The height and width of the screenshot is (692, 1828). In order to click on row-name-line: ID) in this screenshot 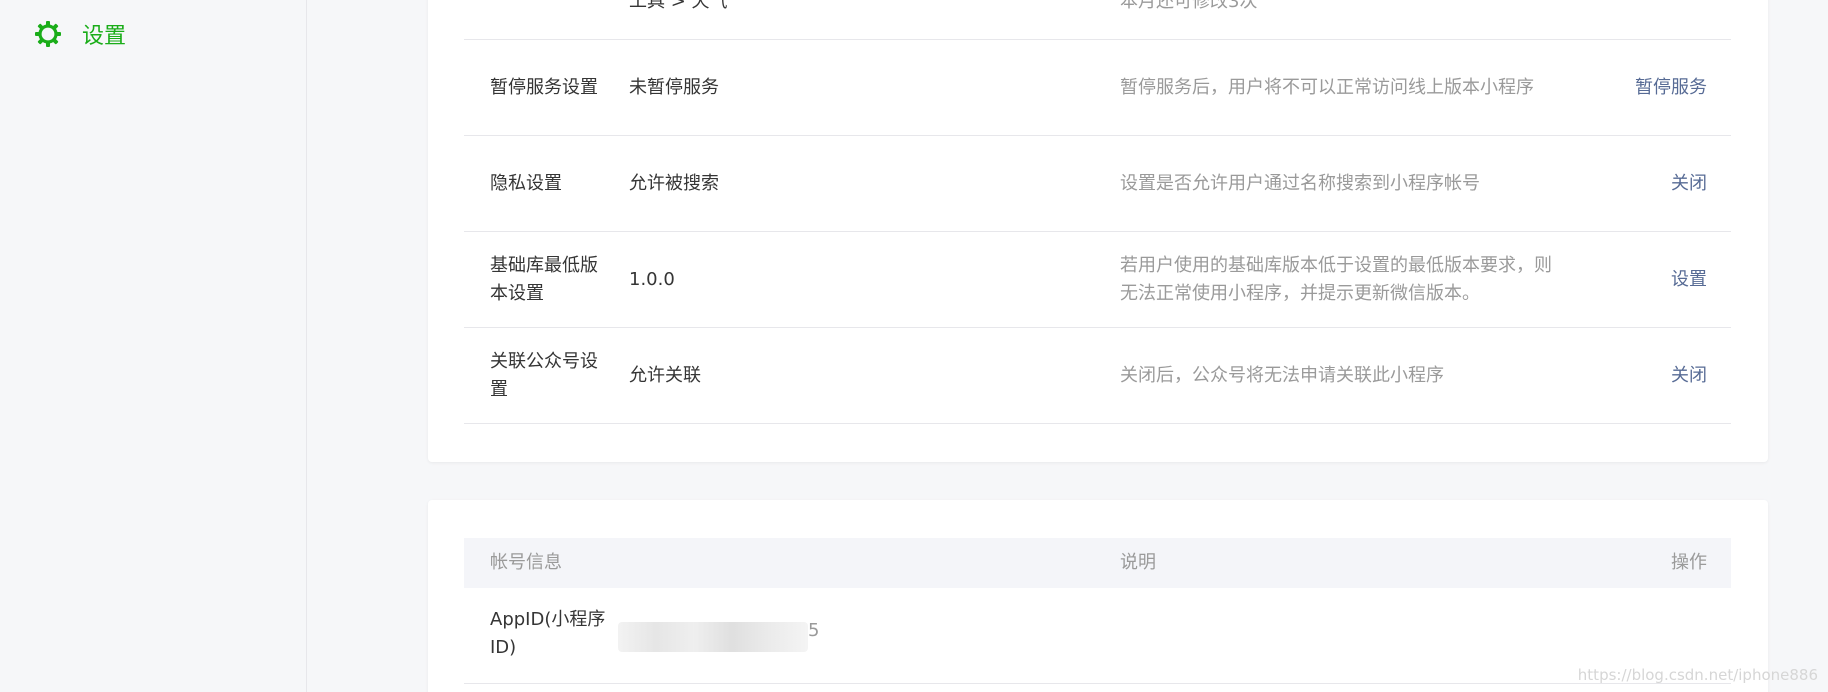, I will do `click(503, 647)`.